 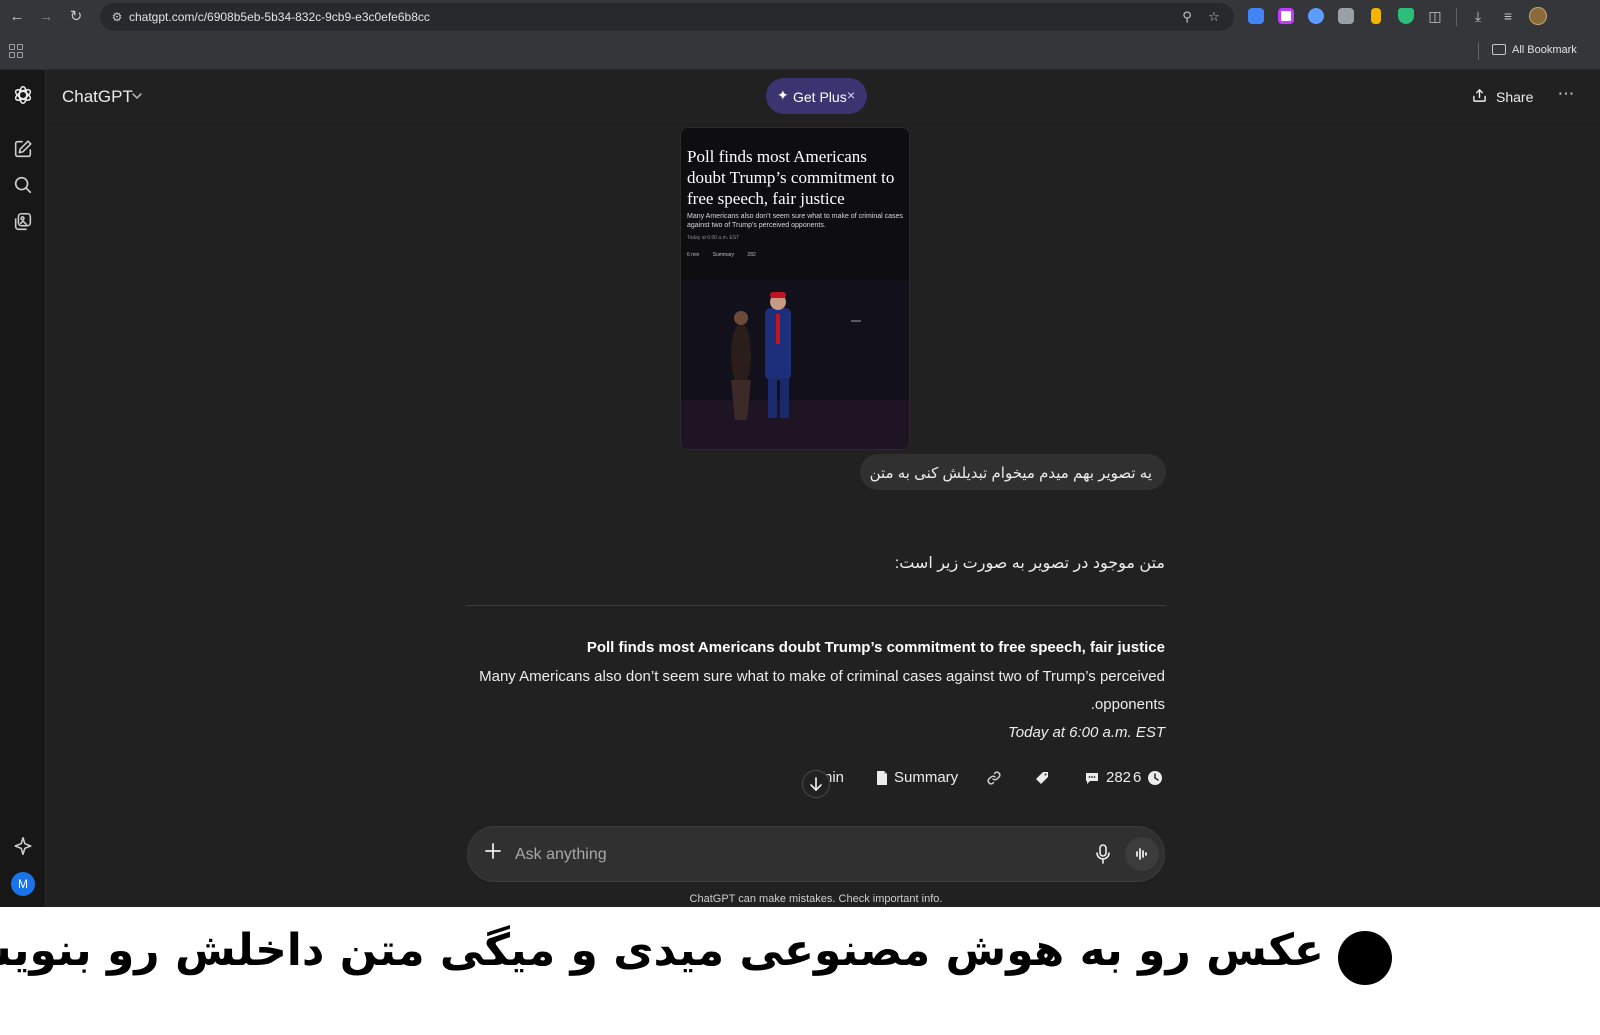 I want to click on get-plus-button: ✦ Get Plus ×, so click(x=816, y=96).